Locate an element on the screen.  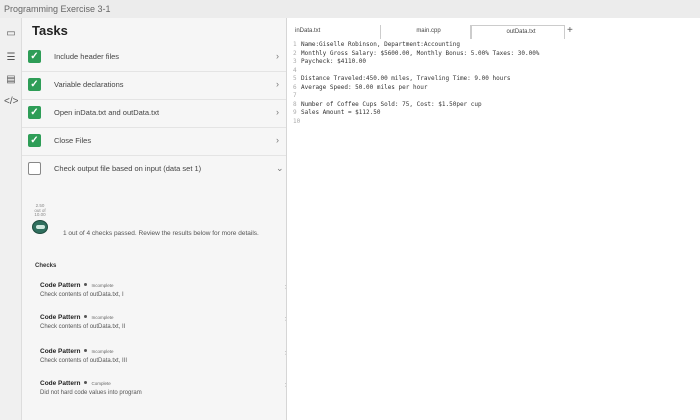
tab-indata: inData.txt is located at coordinates (335, 32).